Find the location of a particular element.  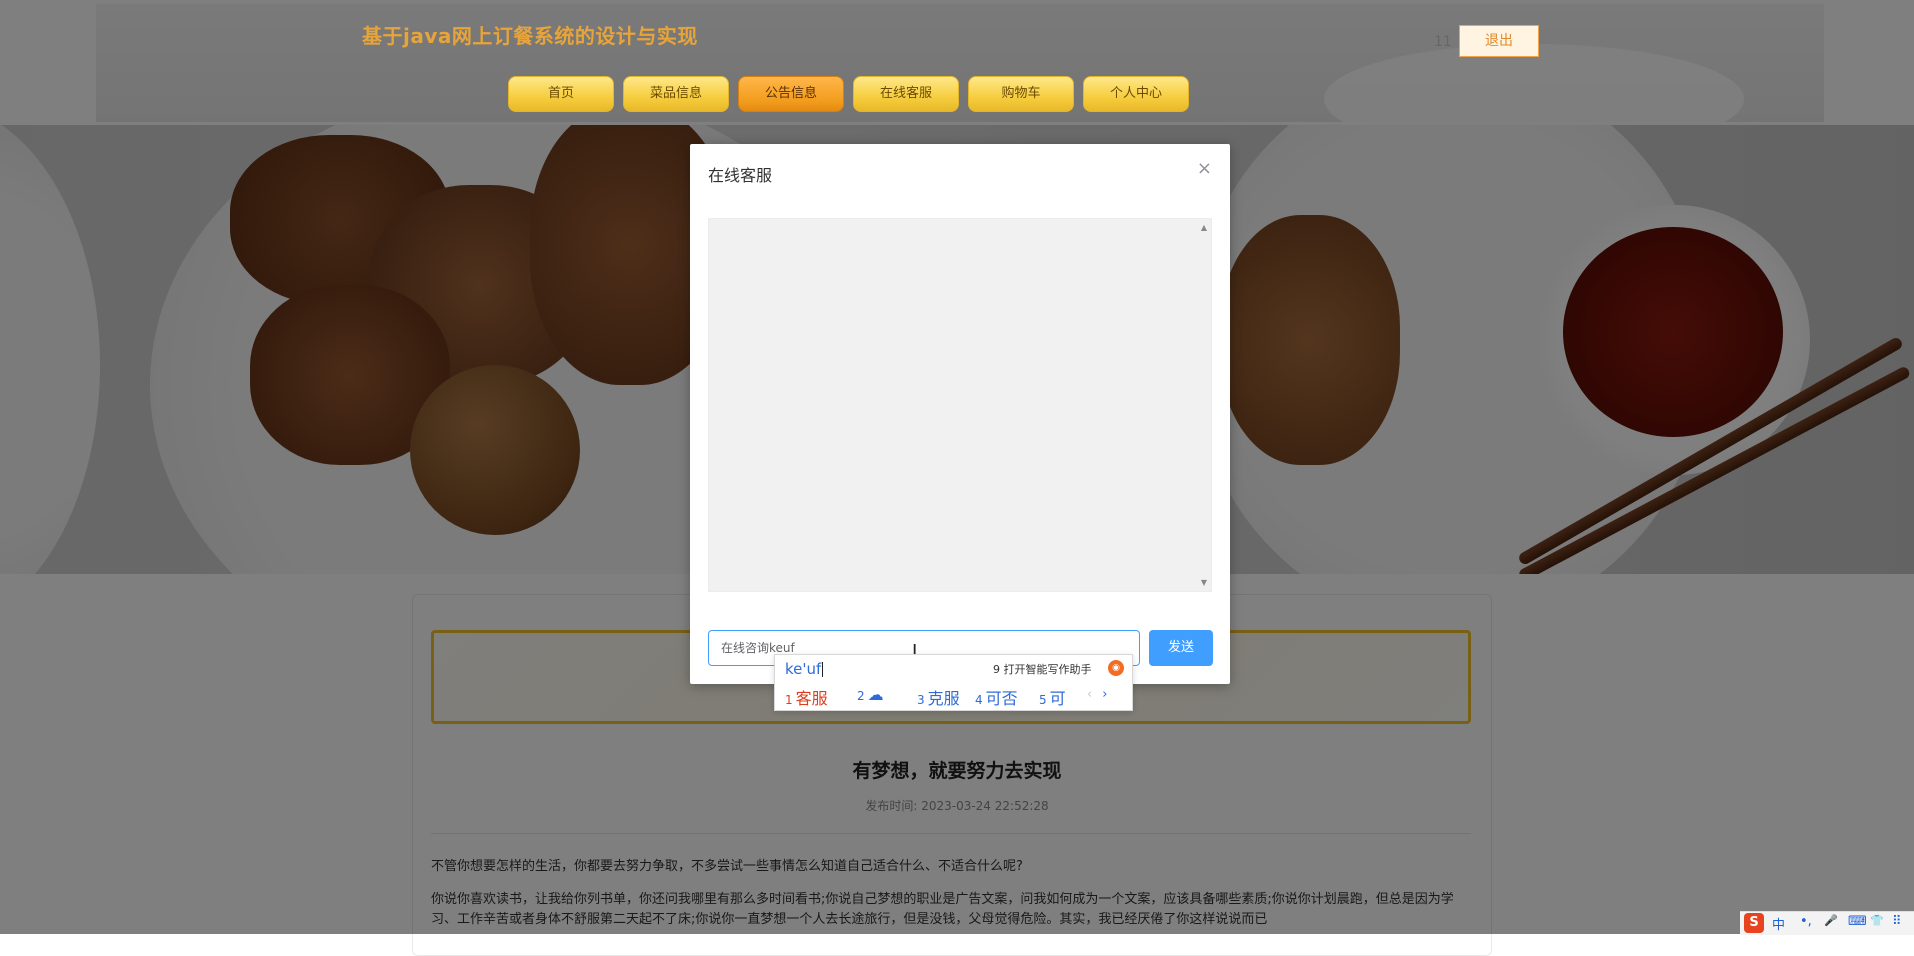

ime-candidate: 2 ☁ is located at coordinates (870, 694).